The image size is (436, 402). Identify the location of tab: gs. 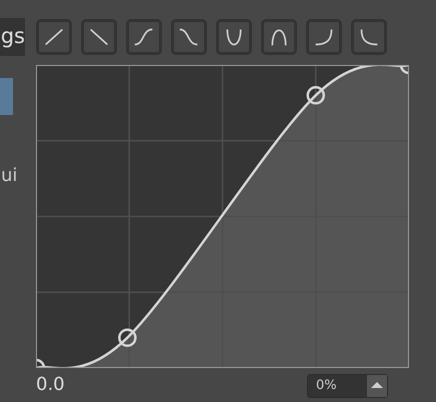
(12, 37).